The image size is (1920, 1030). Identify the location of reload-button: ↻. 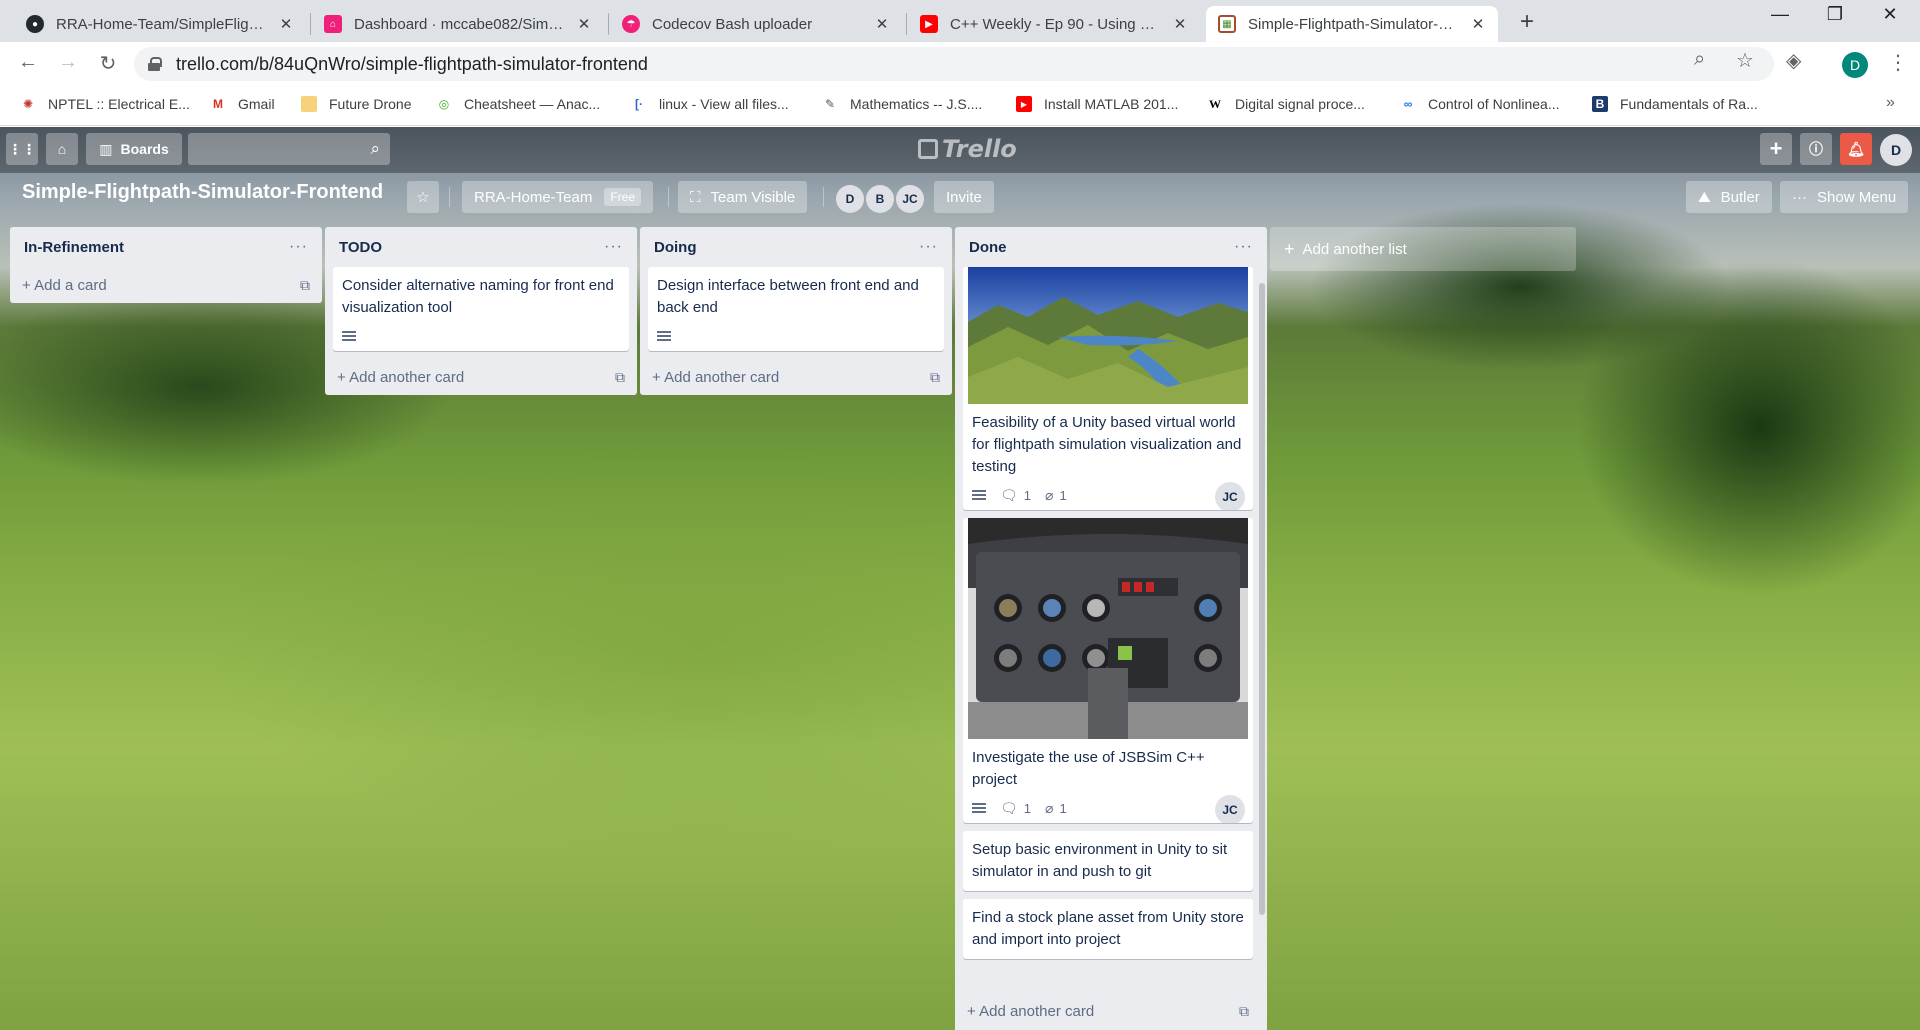
(108, 63).